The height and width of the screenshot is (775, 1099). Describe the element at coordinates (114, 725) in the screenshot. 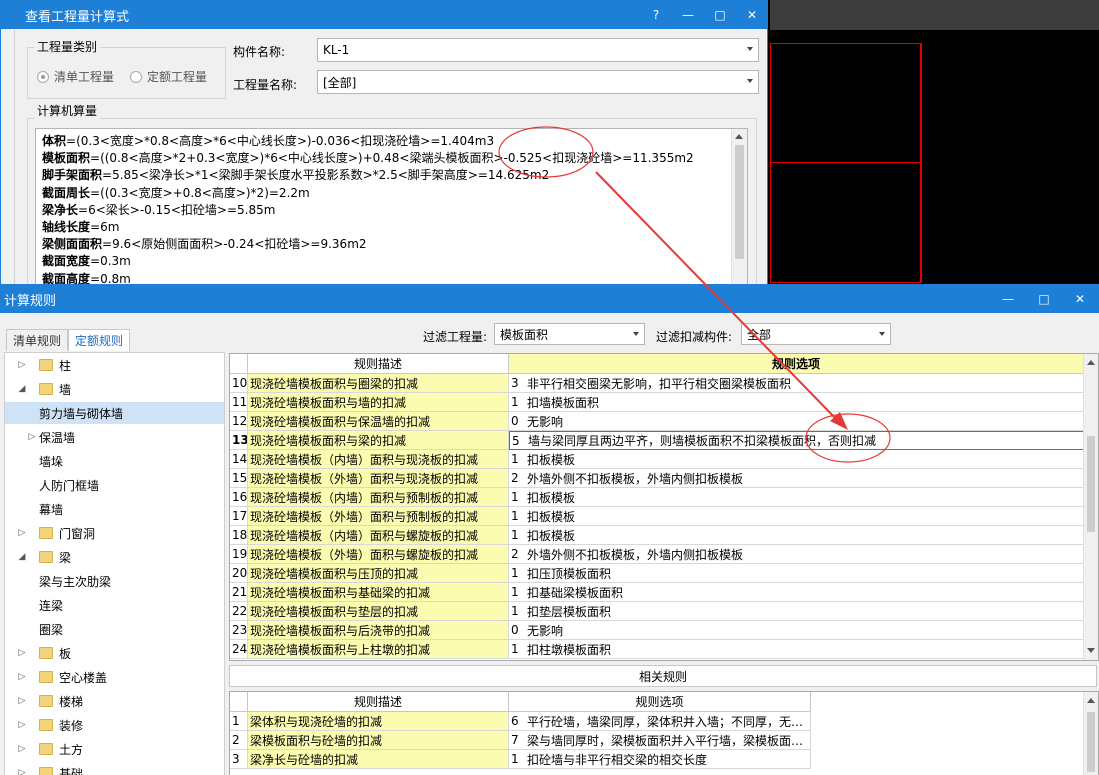

I see `tree-item: ▷ 装修` at that location.